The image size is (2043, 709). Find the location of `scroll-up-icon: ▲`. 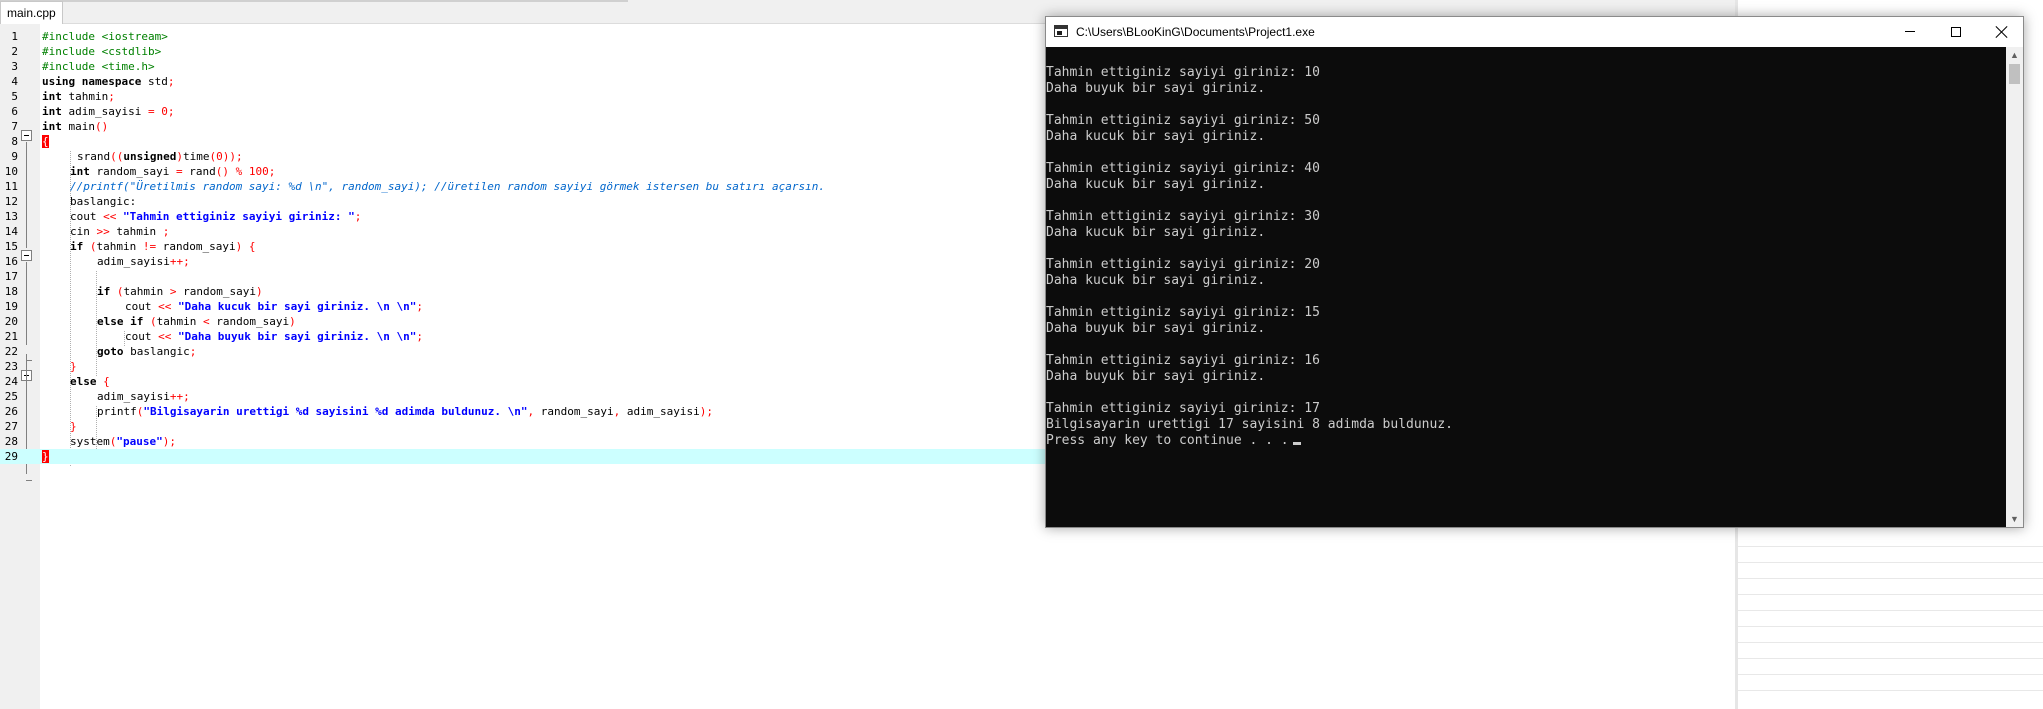

scroll-up-icon: ▲ is located at coordinates (2014, 55).